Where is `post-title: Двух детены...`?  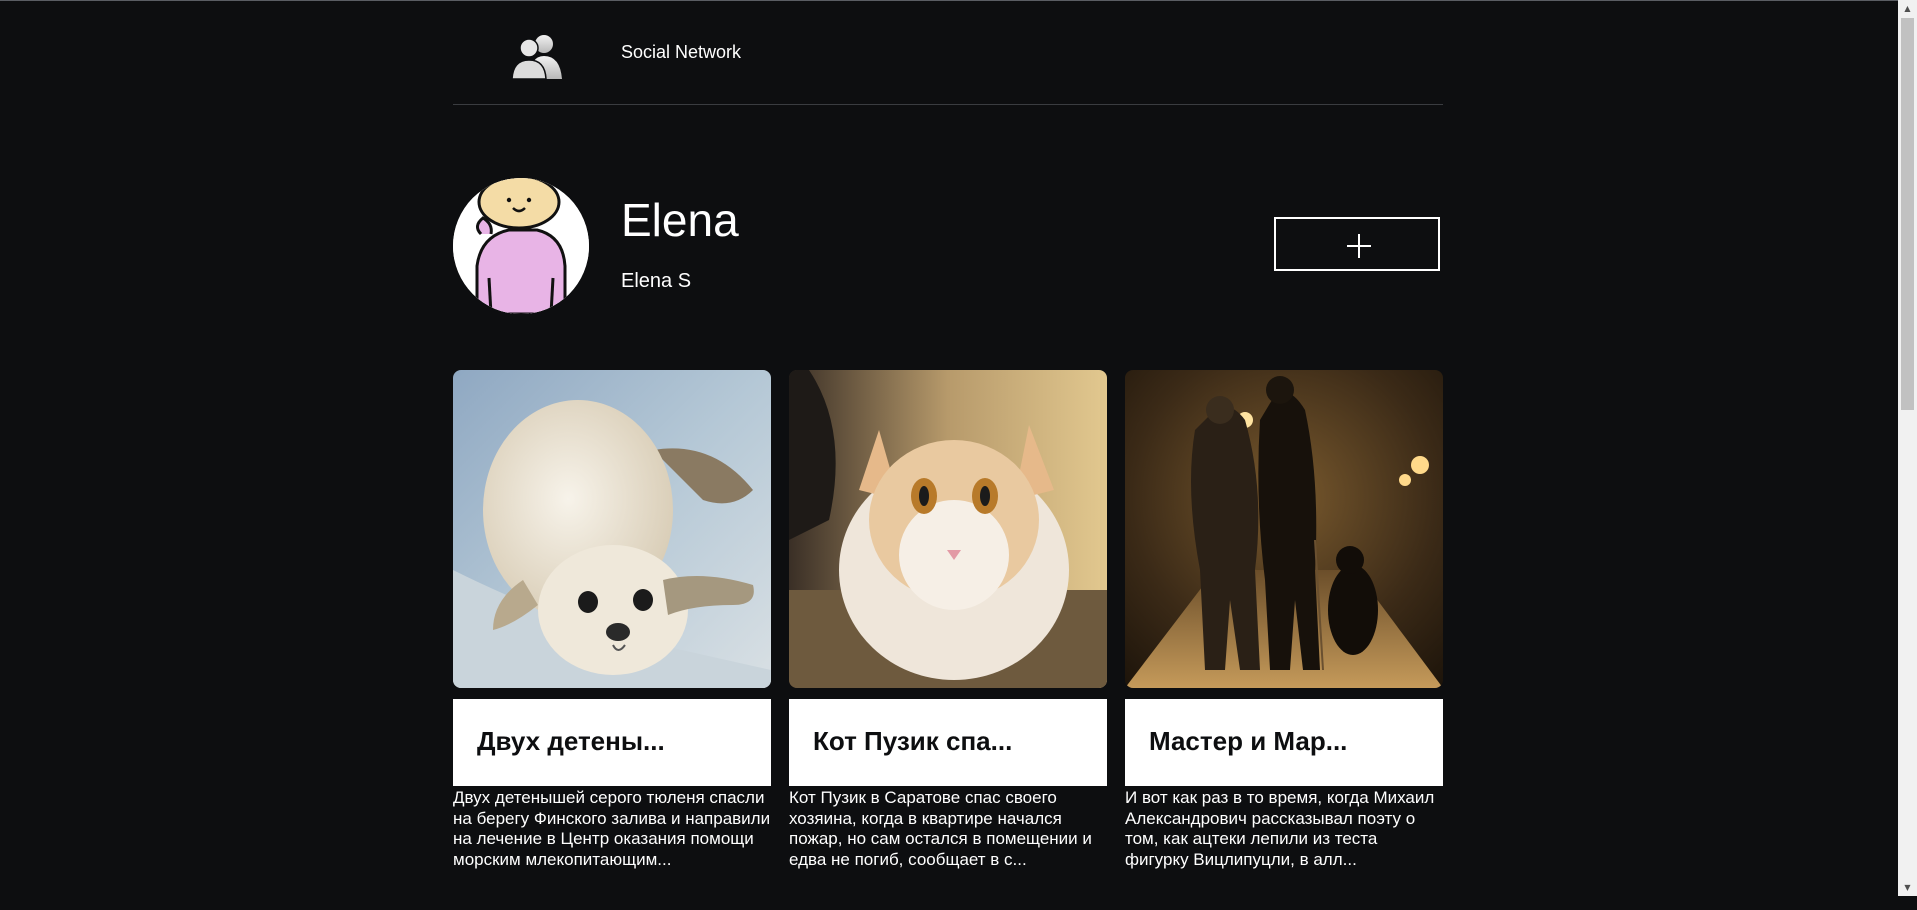
post-title: Двух детены... is located at coordinates (571, 741).